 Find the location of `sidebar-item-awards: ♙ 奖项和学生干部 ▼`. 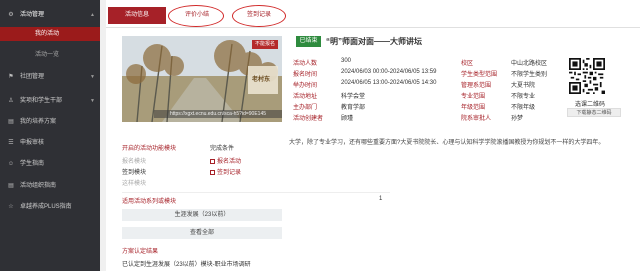

sidebar-item-awards: ♙ 奖项和学生干部 ▼ is located at coordinates (50, 101).